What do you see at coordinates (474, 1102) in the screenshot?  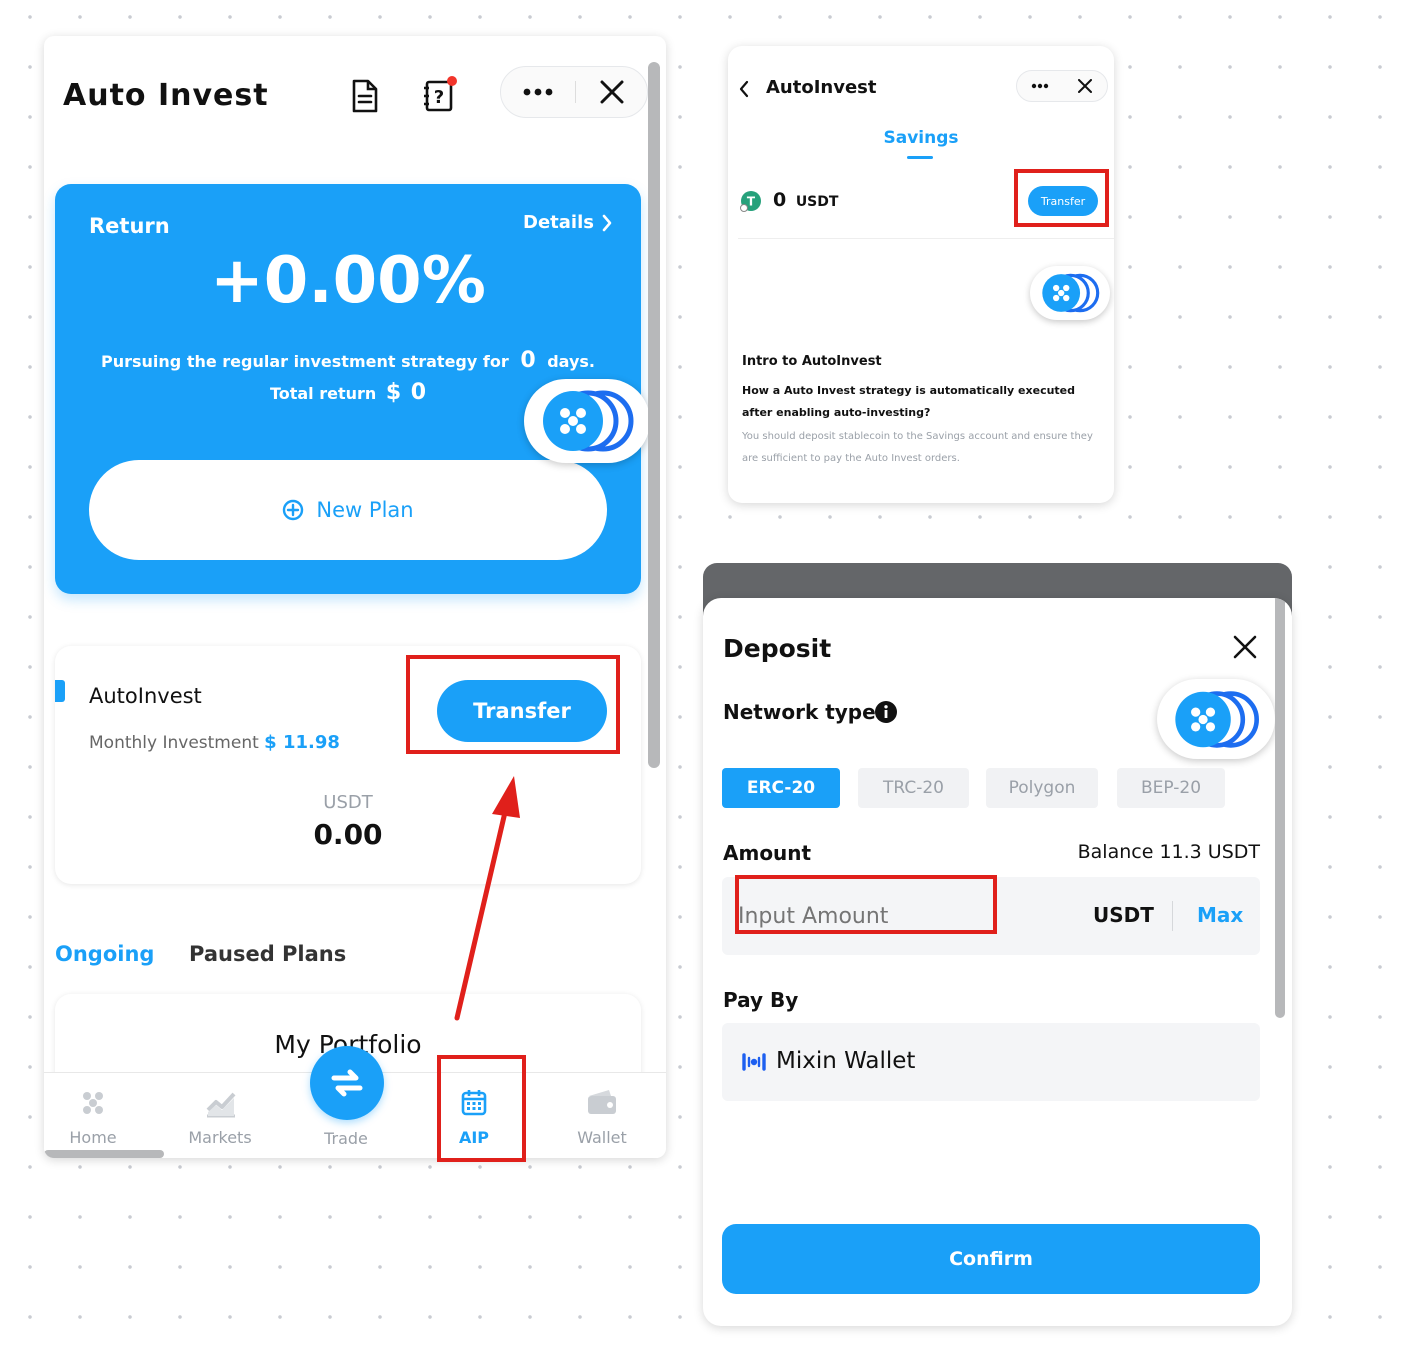 I see `calendar-icon` at bounding box center [474, 1102].